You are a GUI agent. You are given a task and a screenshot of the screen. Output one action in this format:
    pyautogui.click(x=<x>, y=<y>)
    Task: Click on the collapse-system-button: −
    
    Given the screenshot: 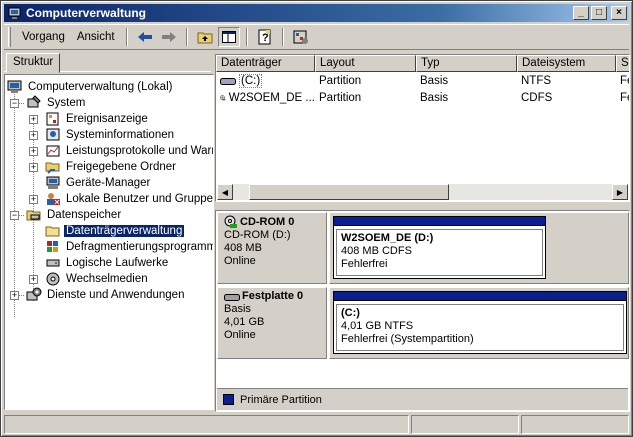 What is the action you would take?
    pyautogui.click(x=14, y=103)
    